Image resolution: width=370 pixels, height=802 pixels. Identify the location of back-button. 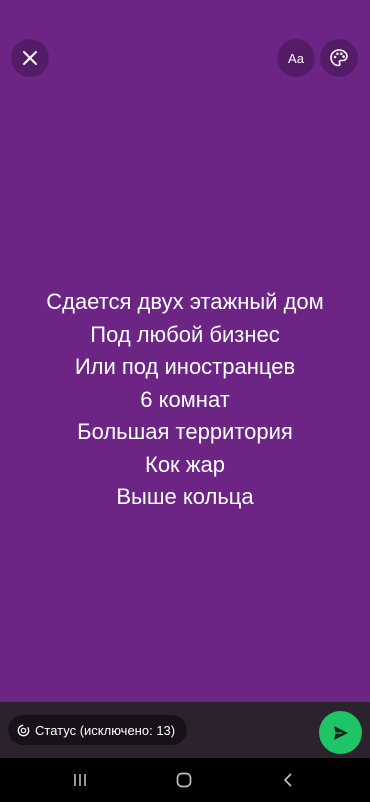
(288, 780).